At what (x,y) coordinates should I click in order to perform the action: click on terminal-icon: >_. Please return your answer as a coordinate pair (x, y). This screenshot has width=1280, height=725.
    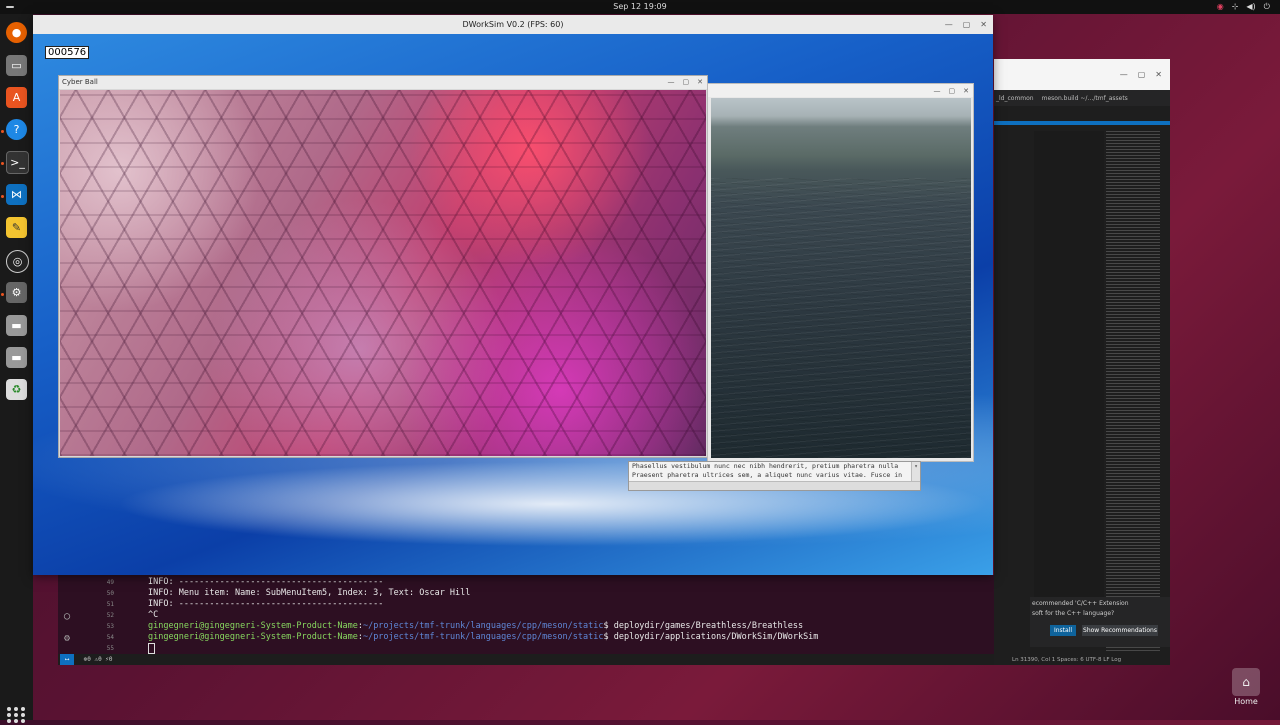
    Looking at the image, I should click on (17, 162).